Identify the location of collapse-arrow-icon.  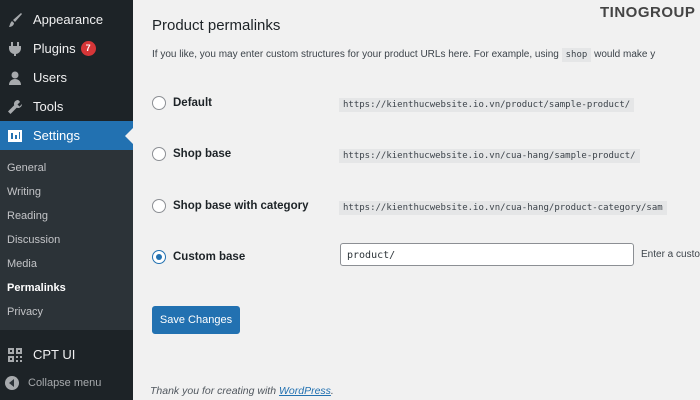
(12, 383).